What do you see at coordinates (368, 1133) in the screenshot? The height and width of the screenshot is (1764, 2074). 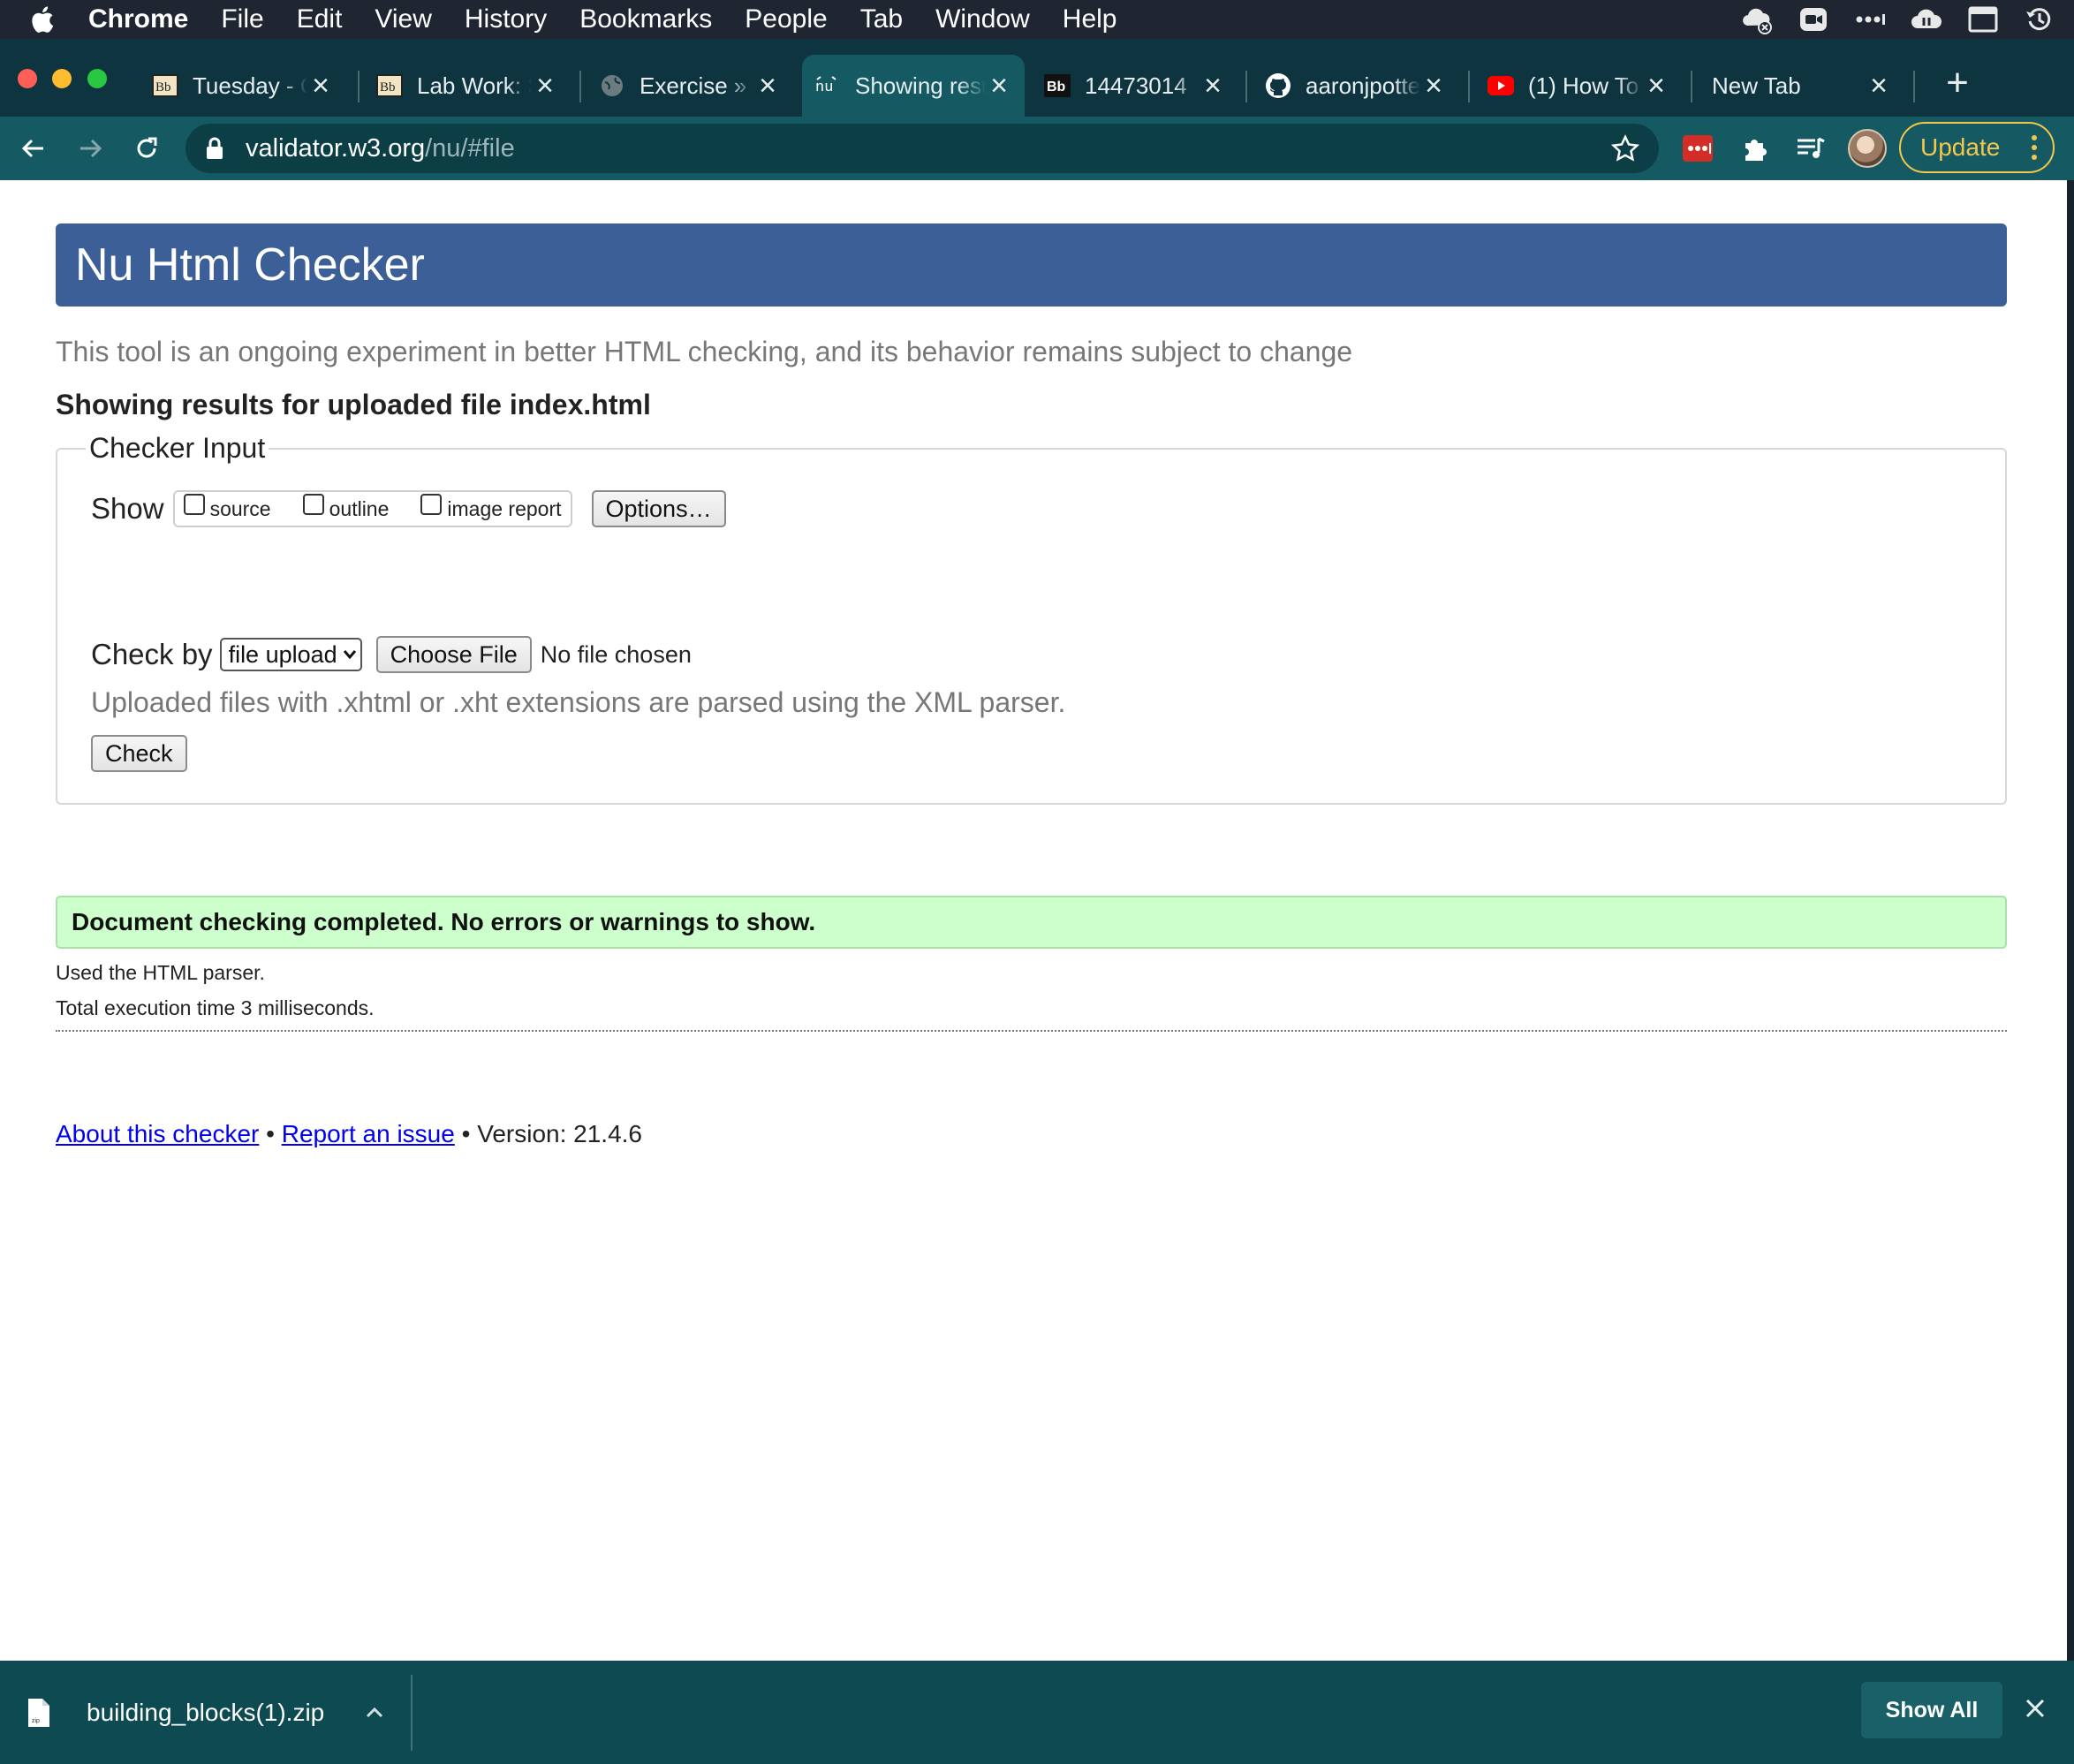 I see `report-issue-link: Report an issue` at bounding box center [368, 1133].